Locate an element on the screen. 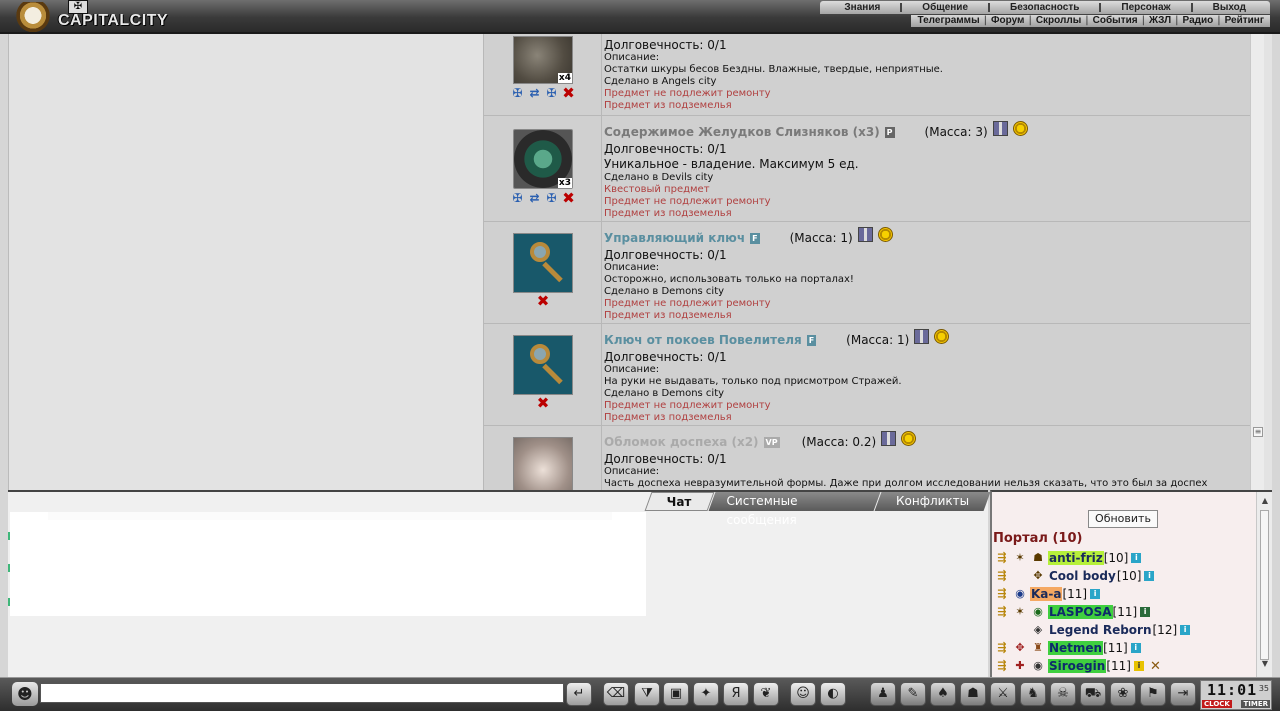 The image size is (1280, 711). item-name: Обломок доспеха (x2) is located at coordinates (681, 442).